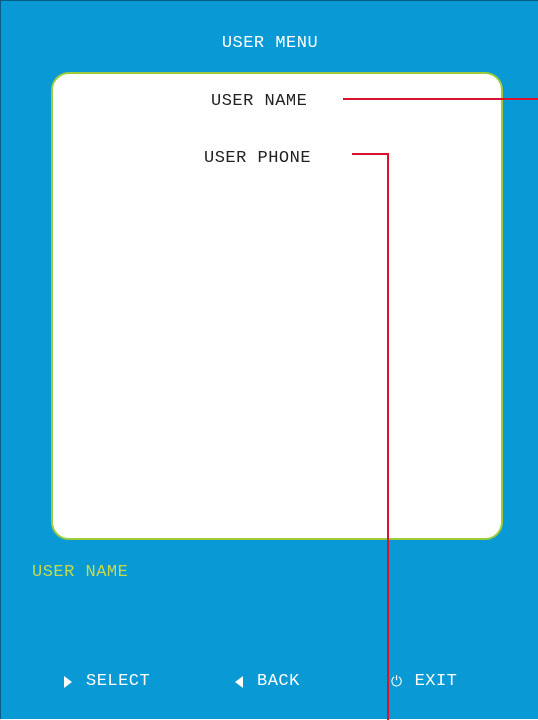 The height and width of the screenshot is (720, 538). What do you see at coordinates (440, 99) in the screenshot?
I see `callout-line-user-name` at bounding box center [440, 99].